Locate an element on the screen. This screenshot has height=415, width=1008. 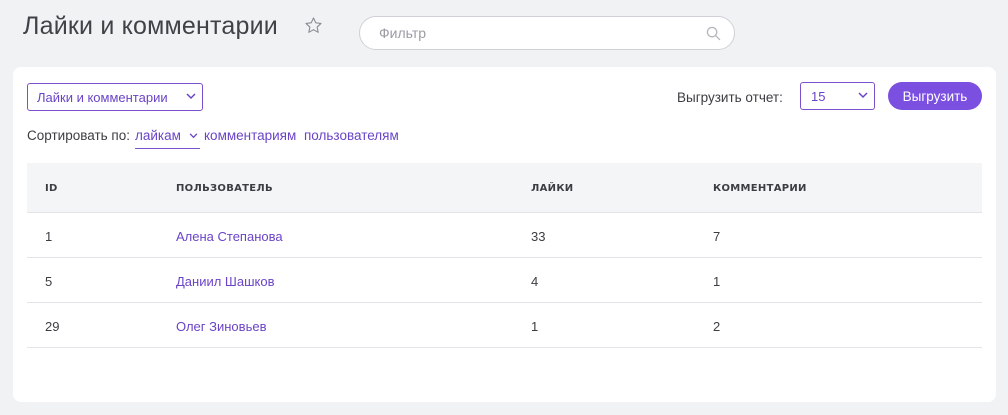
table-row: 5 Даниил Шашков 4 1 is located at coordinates (504, 280).